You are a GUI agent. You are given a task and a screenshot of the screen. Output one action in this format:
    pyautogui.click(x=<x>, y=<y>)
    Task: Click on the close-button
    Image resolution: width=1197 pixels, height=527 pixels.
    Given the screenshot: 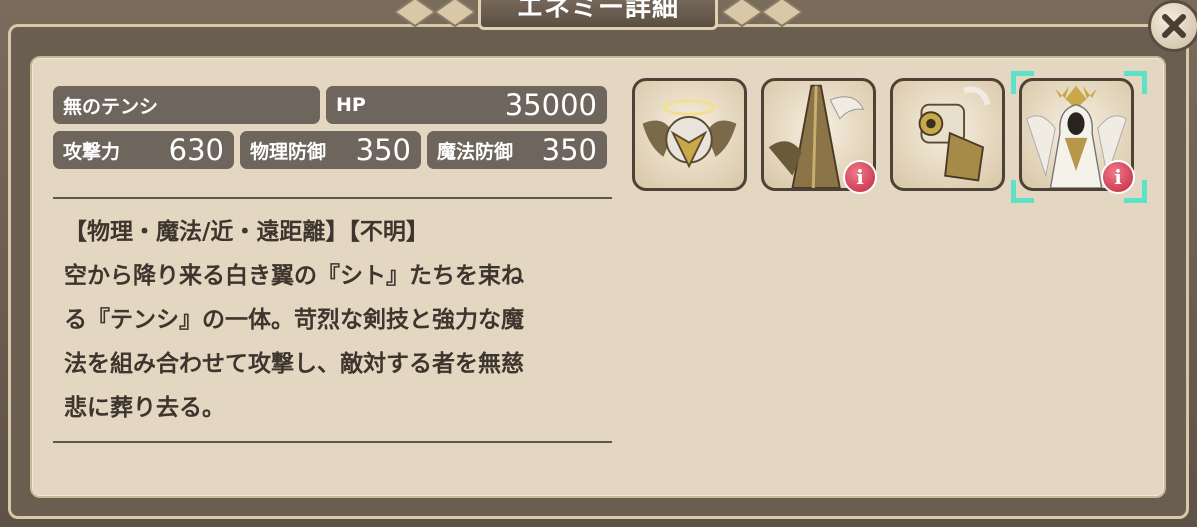 What is the action you would take?
    pyautogui.click(x=1172, y=26)
    